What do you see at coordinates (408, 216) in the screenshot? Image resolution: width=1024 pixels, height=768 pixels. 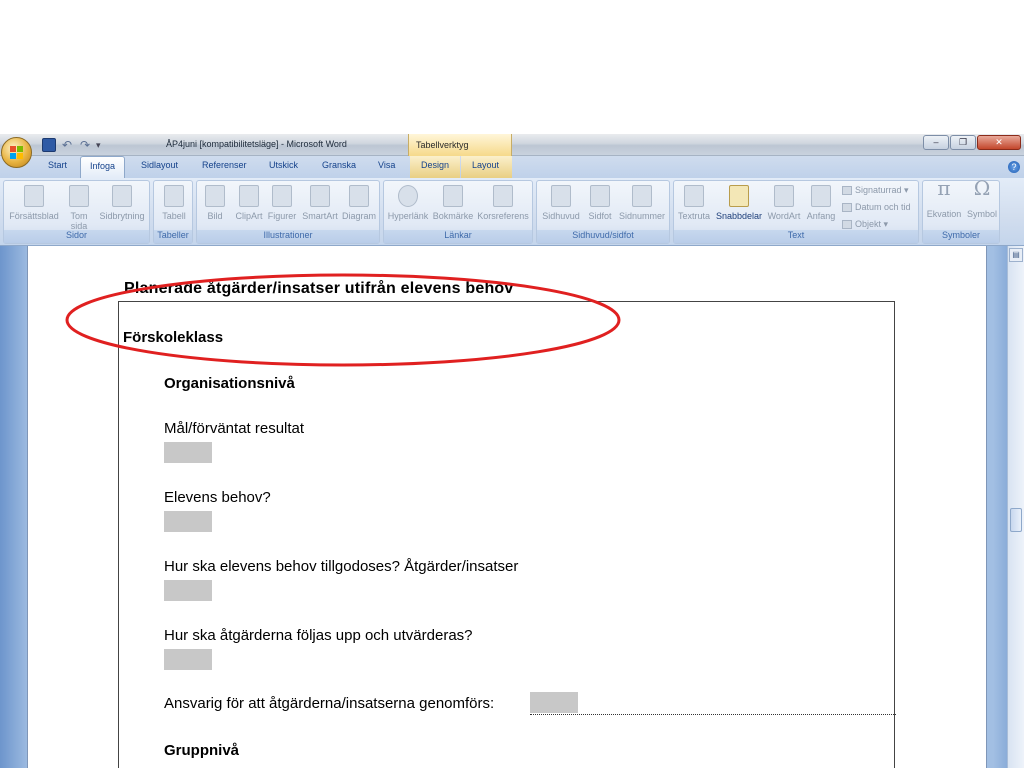 I see `hyperlank-label: Hyperlänk` at bounding box center [408, 216].